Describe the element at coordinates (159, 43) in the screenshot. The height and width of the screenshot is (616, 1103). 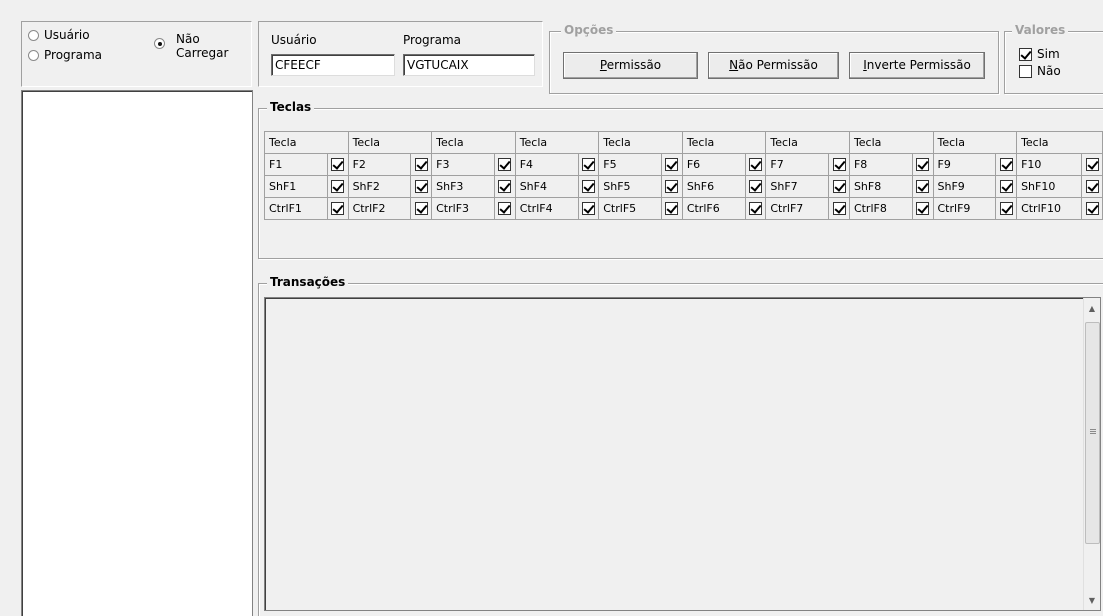
I see `radio-nao-carregar-indicator` at that location.